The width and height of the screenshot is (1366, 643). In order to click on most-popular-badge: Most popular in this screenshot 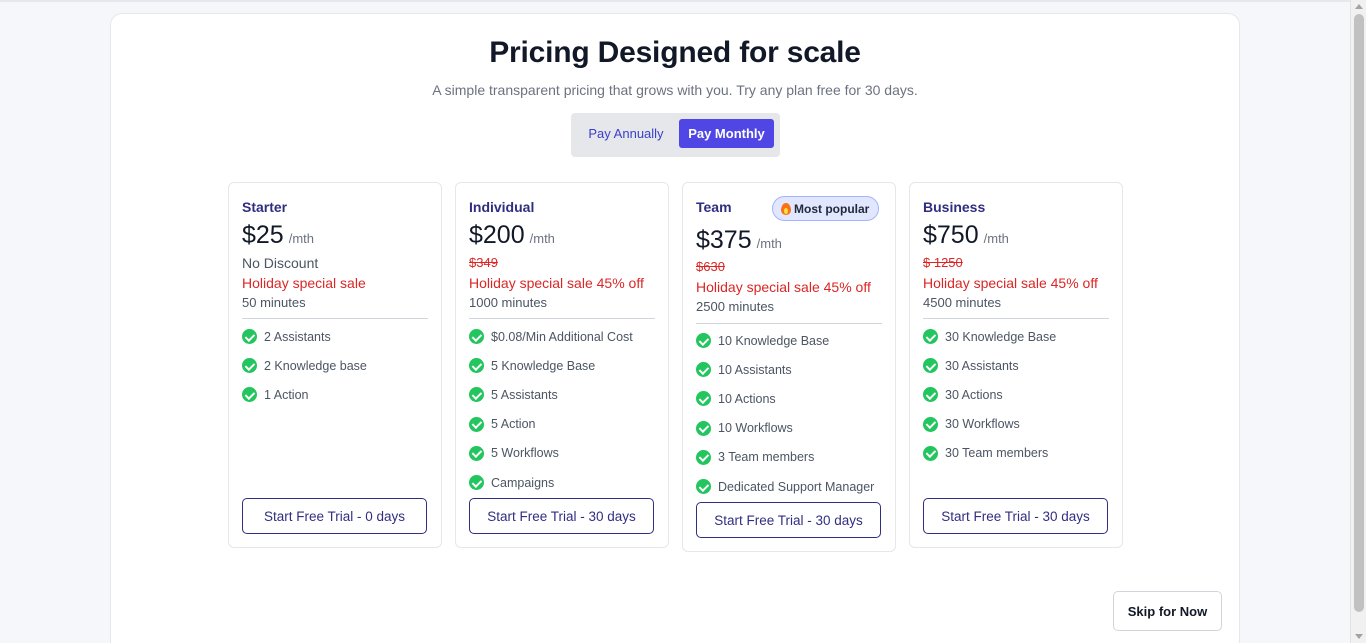, I will do `click(826, 208)`.